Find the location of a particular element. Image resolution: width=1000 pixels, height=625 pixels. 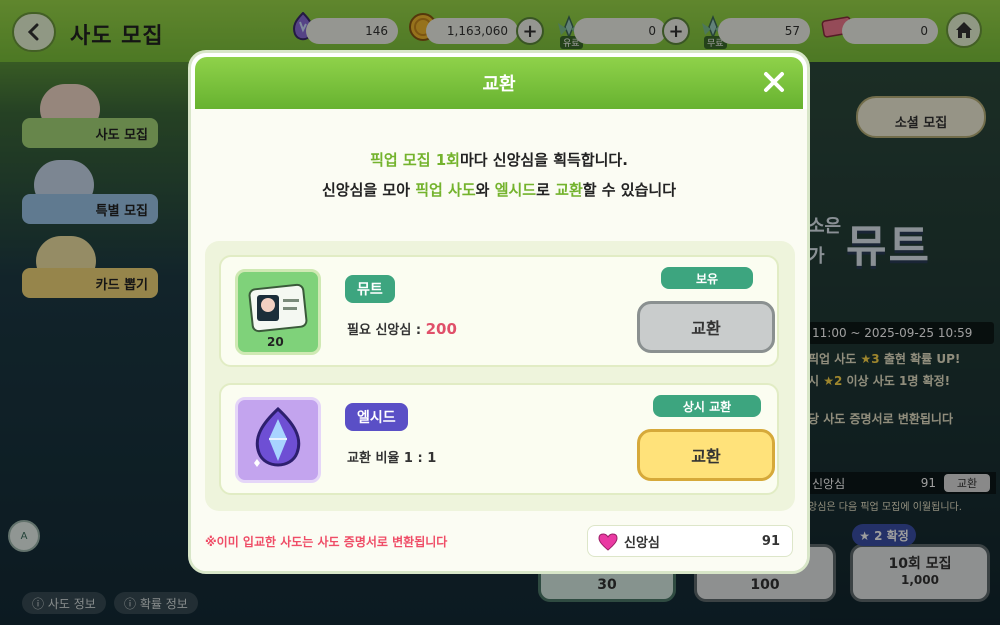

modal-header: 교환 is located at coordinates (499, 83).